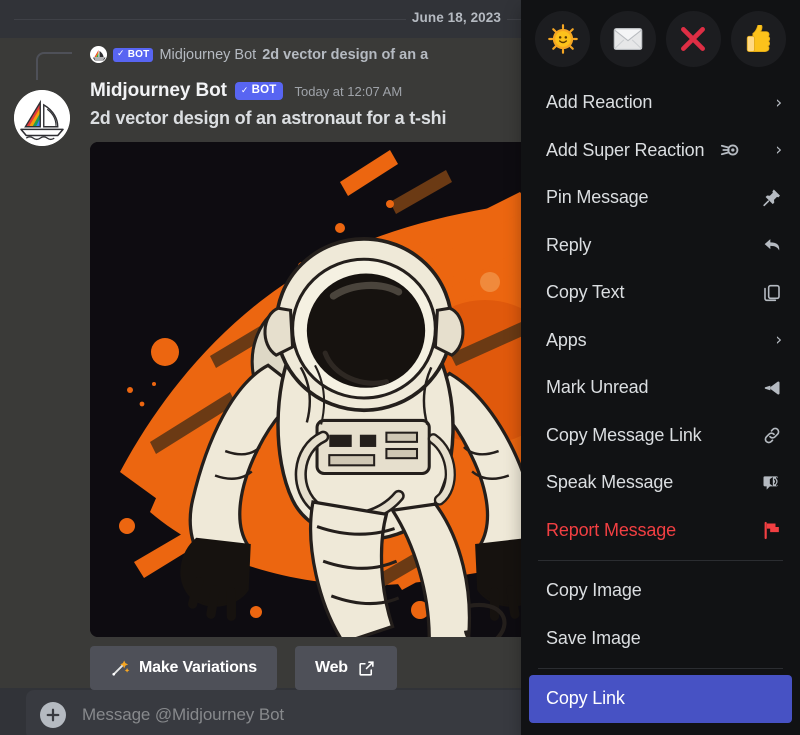 The image size is (800, 735). What do you see at coordinates (348, 91) in the screenshot?
I see `message-timestamp: Today at 12:07 AM` at bounding box center [348, 91].